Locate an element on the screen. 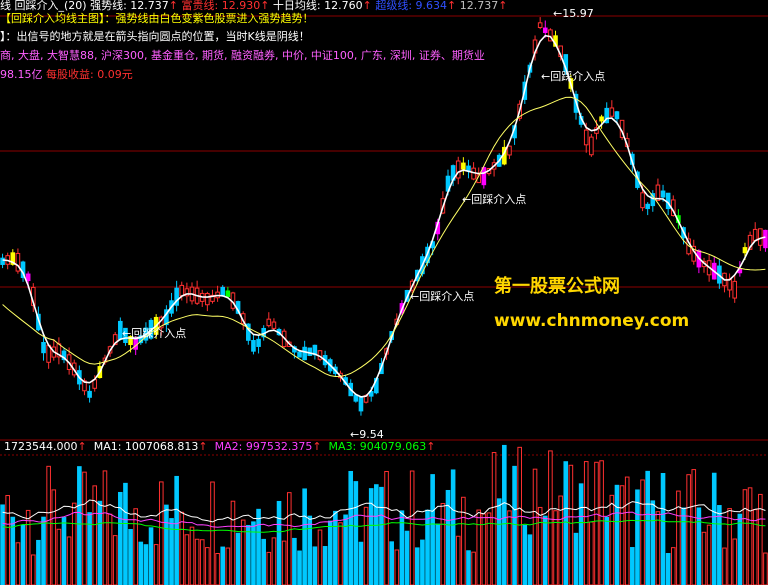 The width and height of the screenshot is (768, 585). header-segment: 线 is located at coordinates (5, 6).